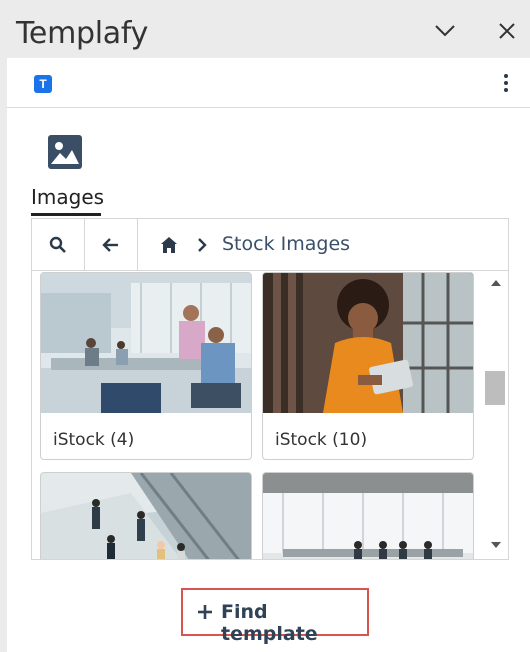  I want to click on back-button, so click(111, 244).